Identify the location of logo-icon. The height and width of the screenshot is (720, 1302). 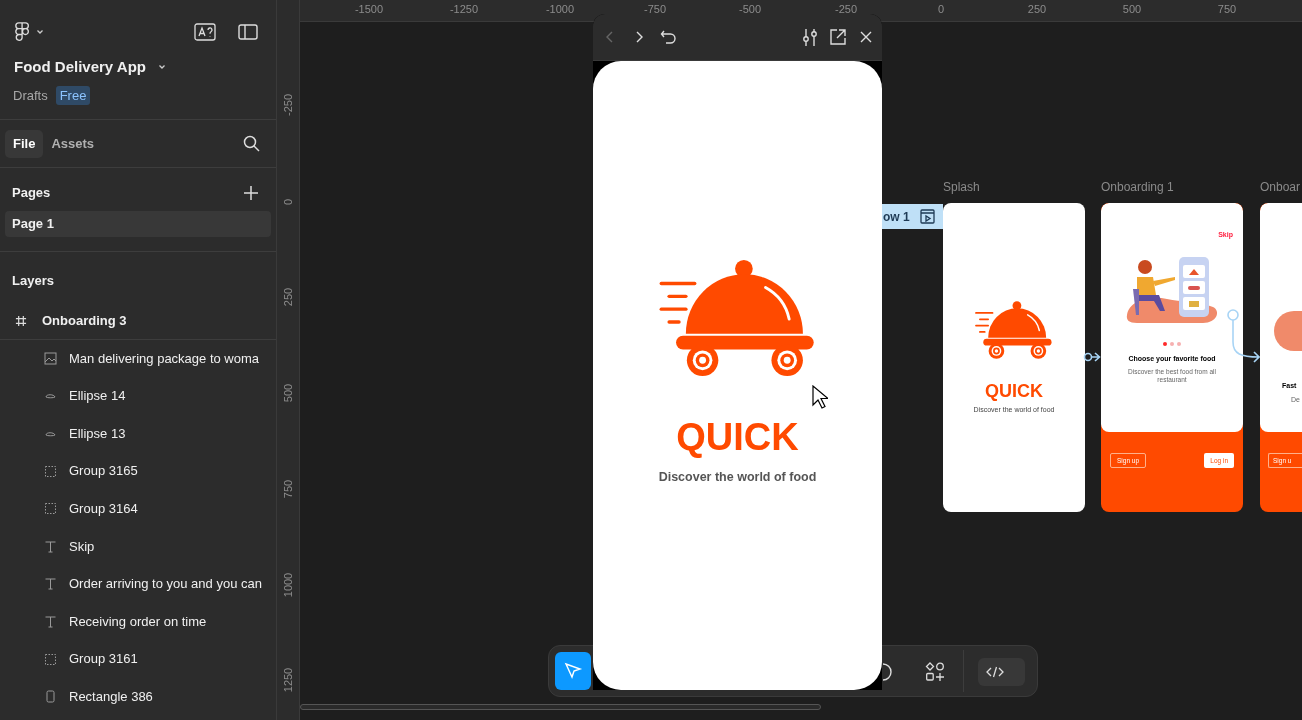
(22, 32).